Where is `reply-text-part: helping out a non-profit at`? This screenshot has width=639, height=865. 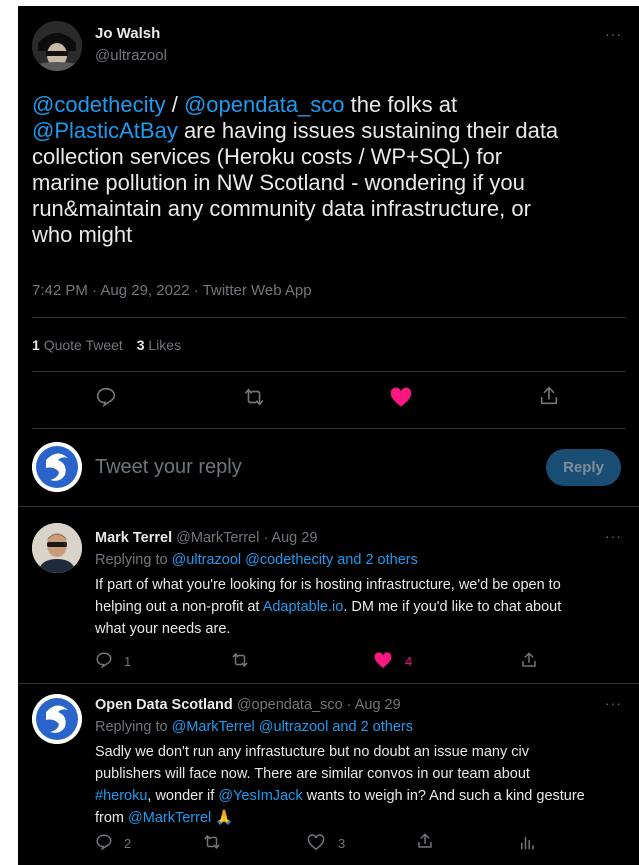
reply-text-part: helping out a non-profit at is located at coordinates (179, 607).